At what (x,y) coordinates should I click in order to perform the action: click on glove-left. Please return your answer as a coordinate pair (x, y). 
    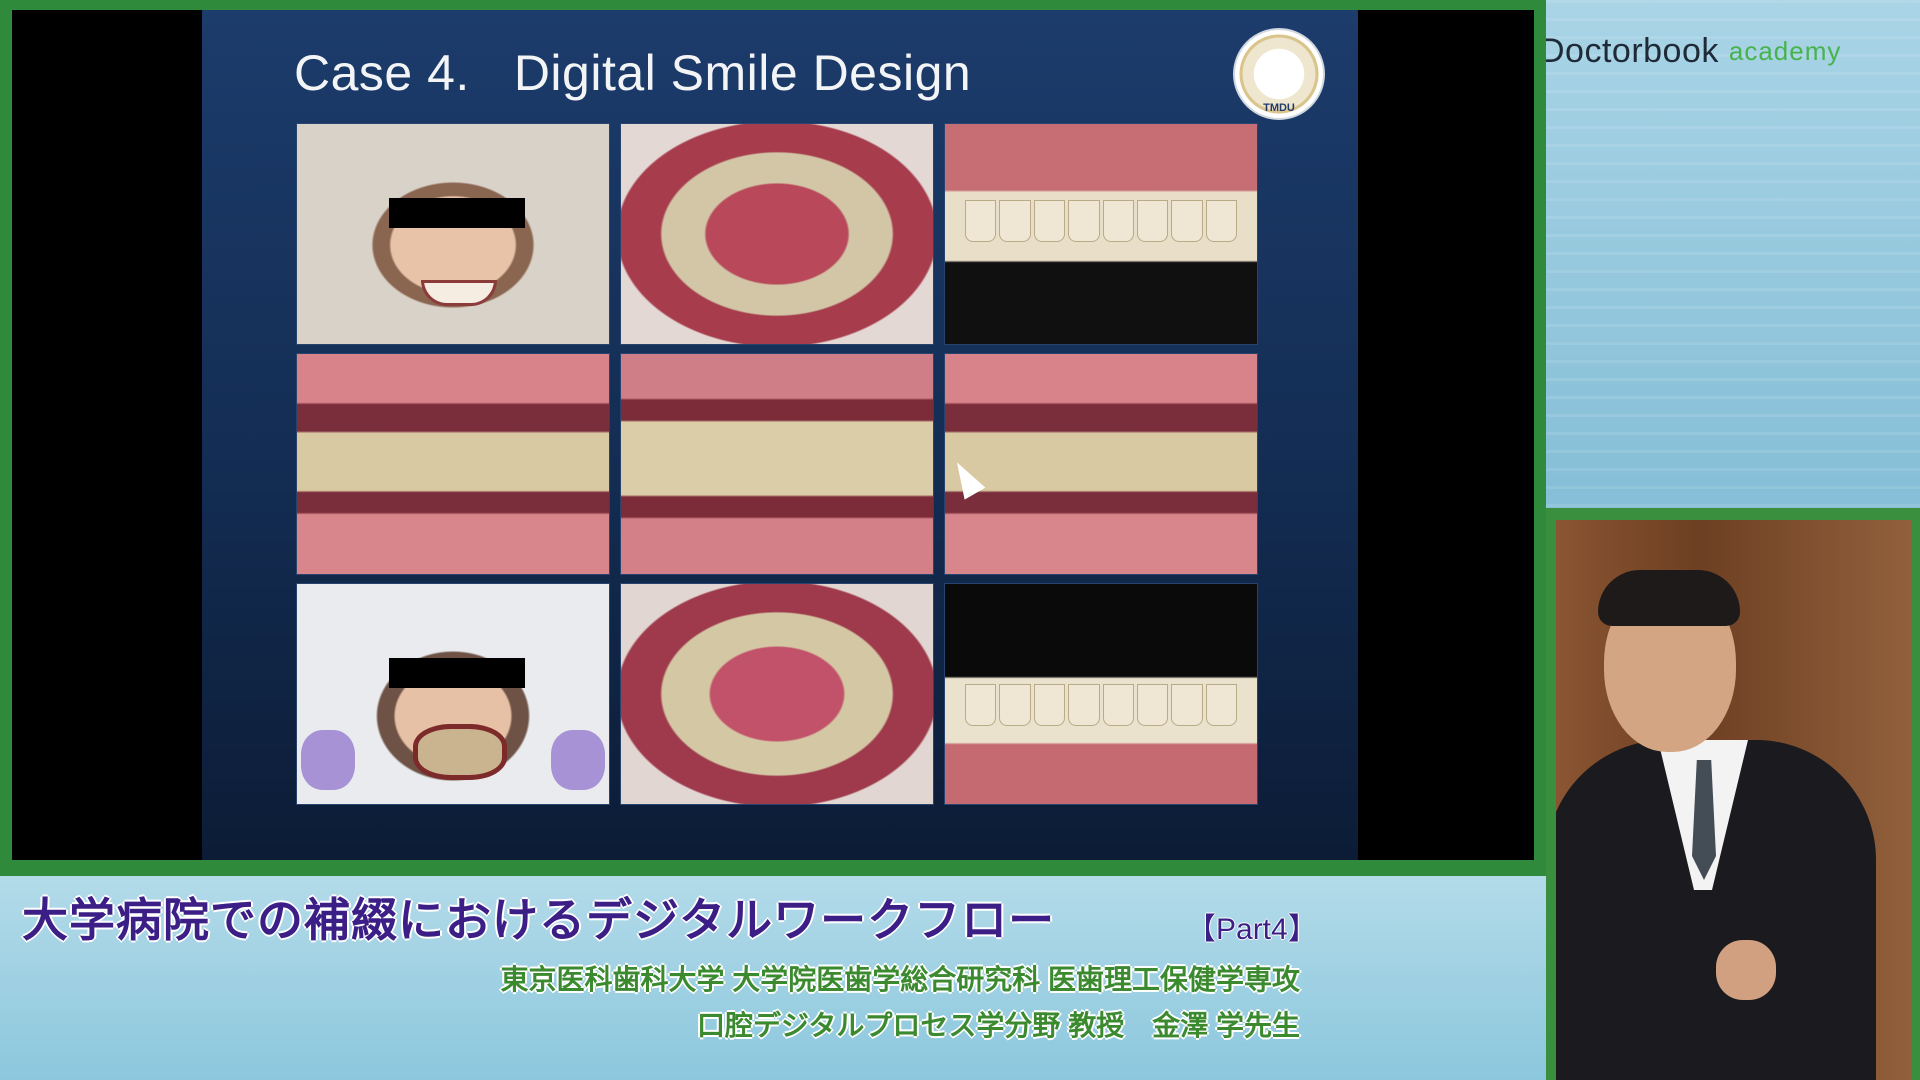
    Looking at the image, I should click on (328, 760).